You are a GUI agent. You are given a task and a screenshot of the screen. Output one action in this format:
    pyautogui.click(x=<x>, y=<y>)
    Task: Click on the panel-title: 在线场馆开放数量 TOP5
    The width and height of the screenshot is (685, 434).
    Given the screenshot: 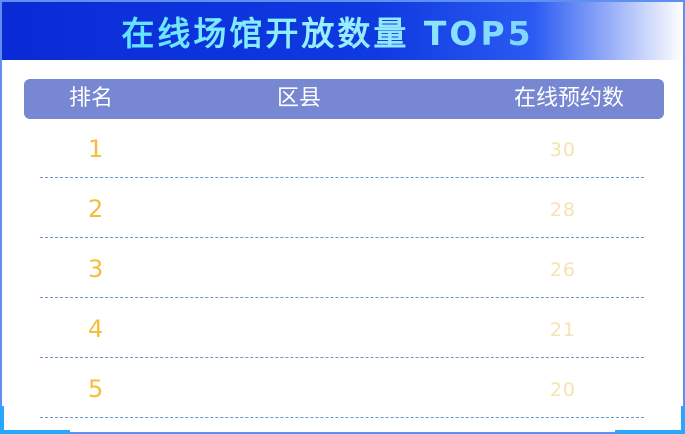 What is the action you would take?
    pyautogui.click(x=327, y=31)
    